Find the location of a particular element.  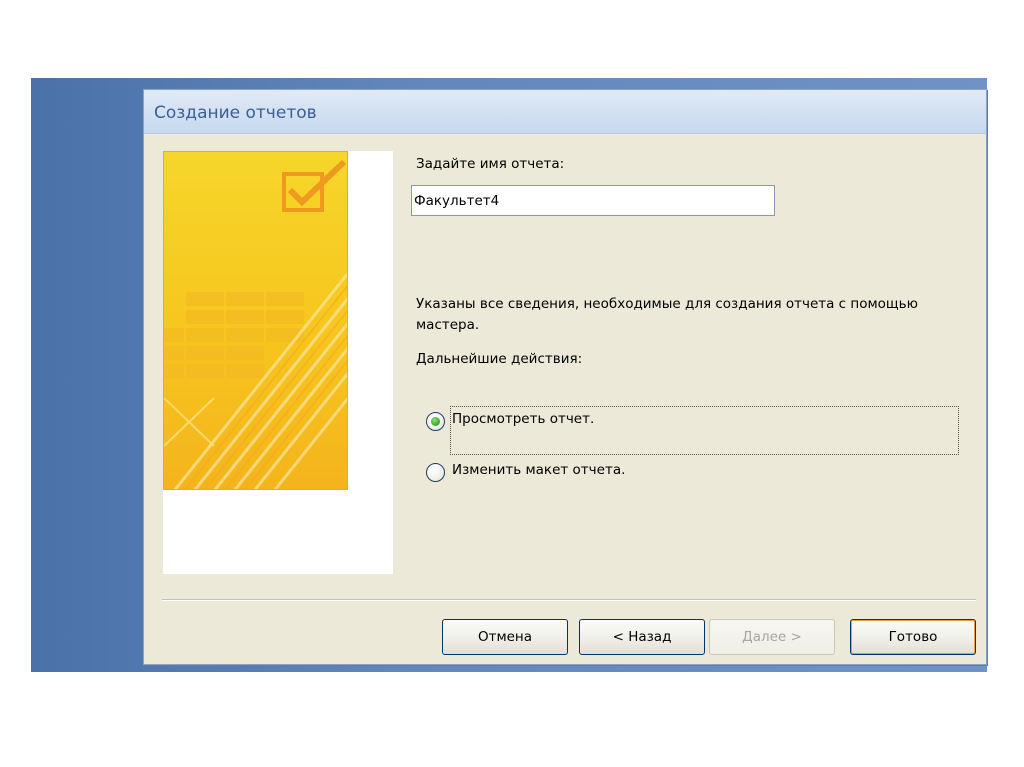

option-label: Просмотреть отчет. is located at coordinates (523, 419).